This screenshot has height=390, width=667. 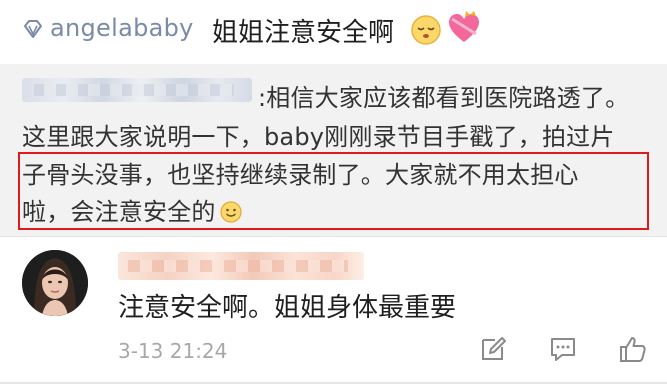 I want to click on smile-face-emoji-icon, so click(x=231, y=212).